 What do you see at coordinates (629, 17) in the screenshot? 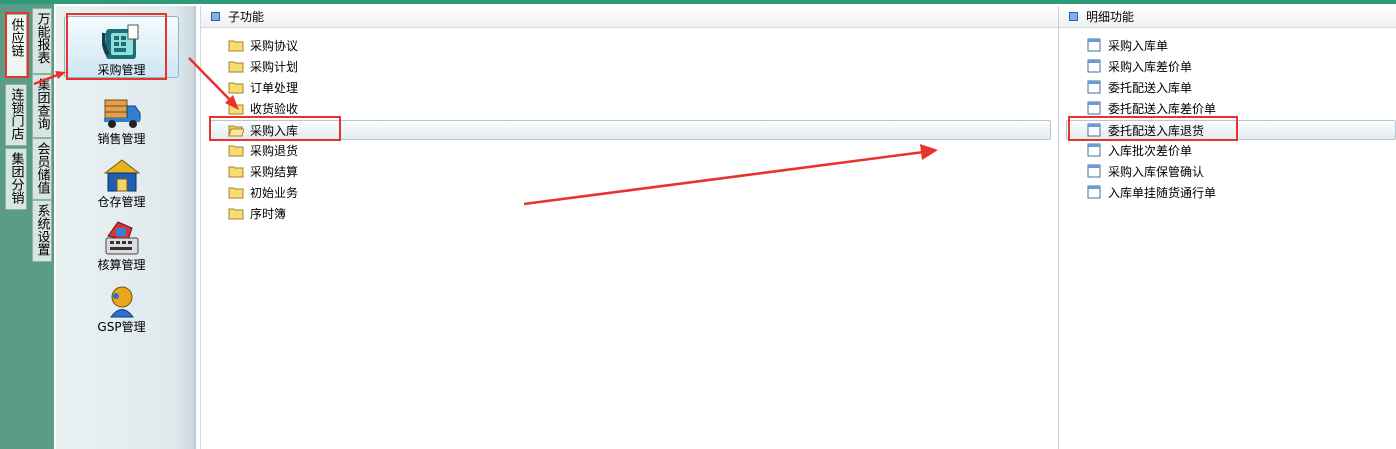
I see `sub-function-header: 子功能` at bounding box center [629, 17].